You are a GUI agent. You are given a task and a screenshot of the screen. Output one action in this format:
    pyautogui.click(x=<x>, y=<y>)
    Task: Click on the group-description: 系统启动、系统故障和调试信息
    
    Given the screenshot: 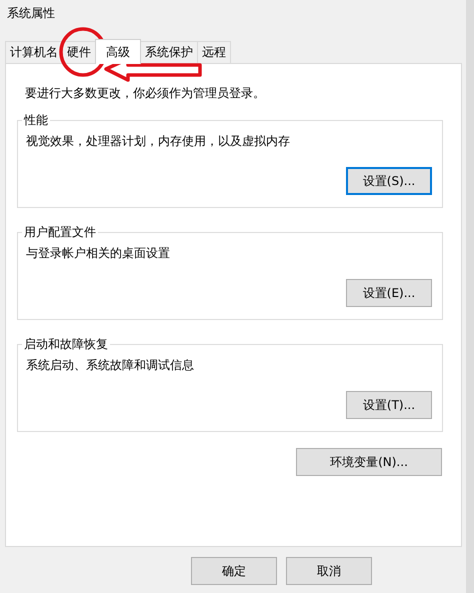 What is the action you would take?
    pyautogui.click(x=110, y=365)
    